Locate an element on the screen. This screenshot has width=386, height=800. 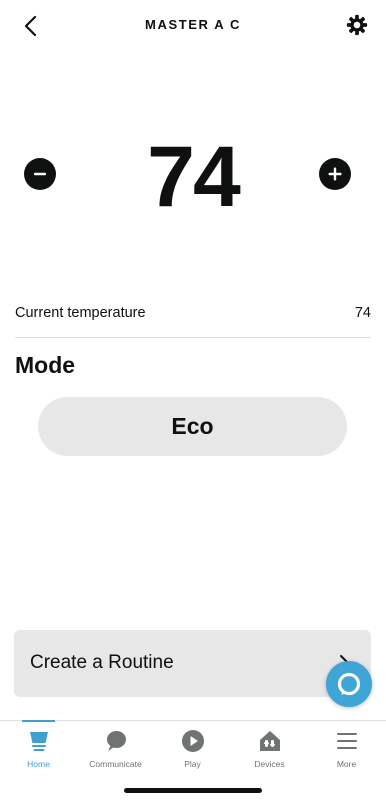
tab-communicate: Communicate is located at coordinates (115, 751).